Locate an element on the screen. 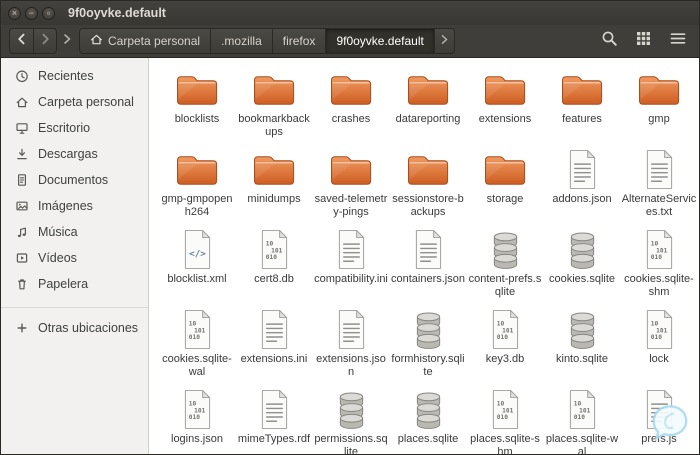 Image resolution: width=700 pixels, height=455 pixels. sidebar-item-label: Papelera is located at coordinates (63, 284).